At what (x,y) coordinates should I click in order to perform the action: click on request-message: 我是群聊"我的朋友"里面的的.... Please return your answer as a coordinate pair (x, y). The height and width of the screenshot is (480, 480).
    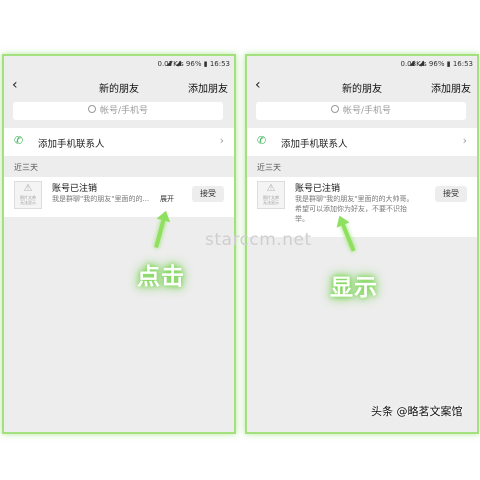
    Looking at the image, I should click on (101, 199).